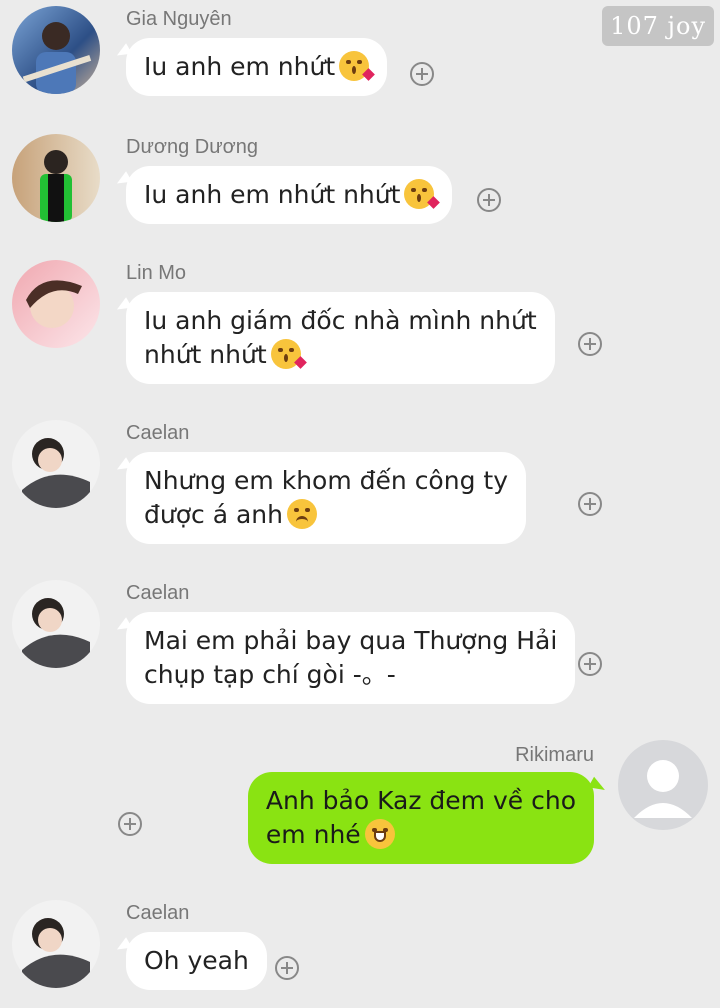  I want to click on sender-name: Gia Nguyên, so click(179, 19).